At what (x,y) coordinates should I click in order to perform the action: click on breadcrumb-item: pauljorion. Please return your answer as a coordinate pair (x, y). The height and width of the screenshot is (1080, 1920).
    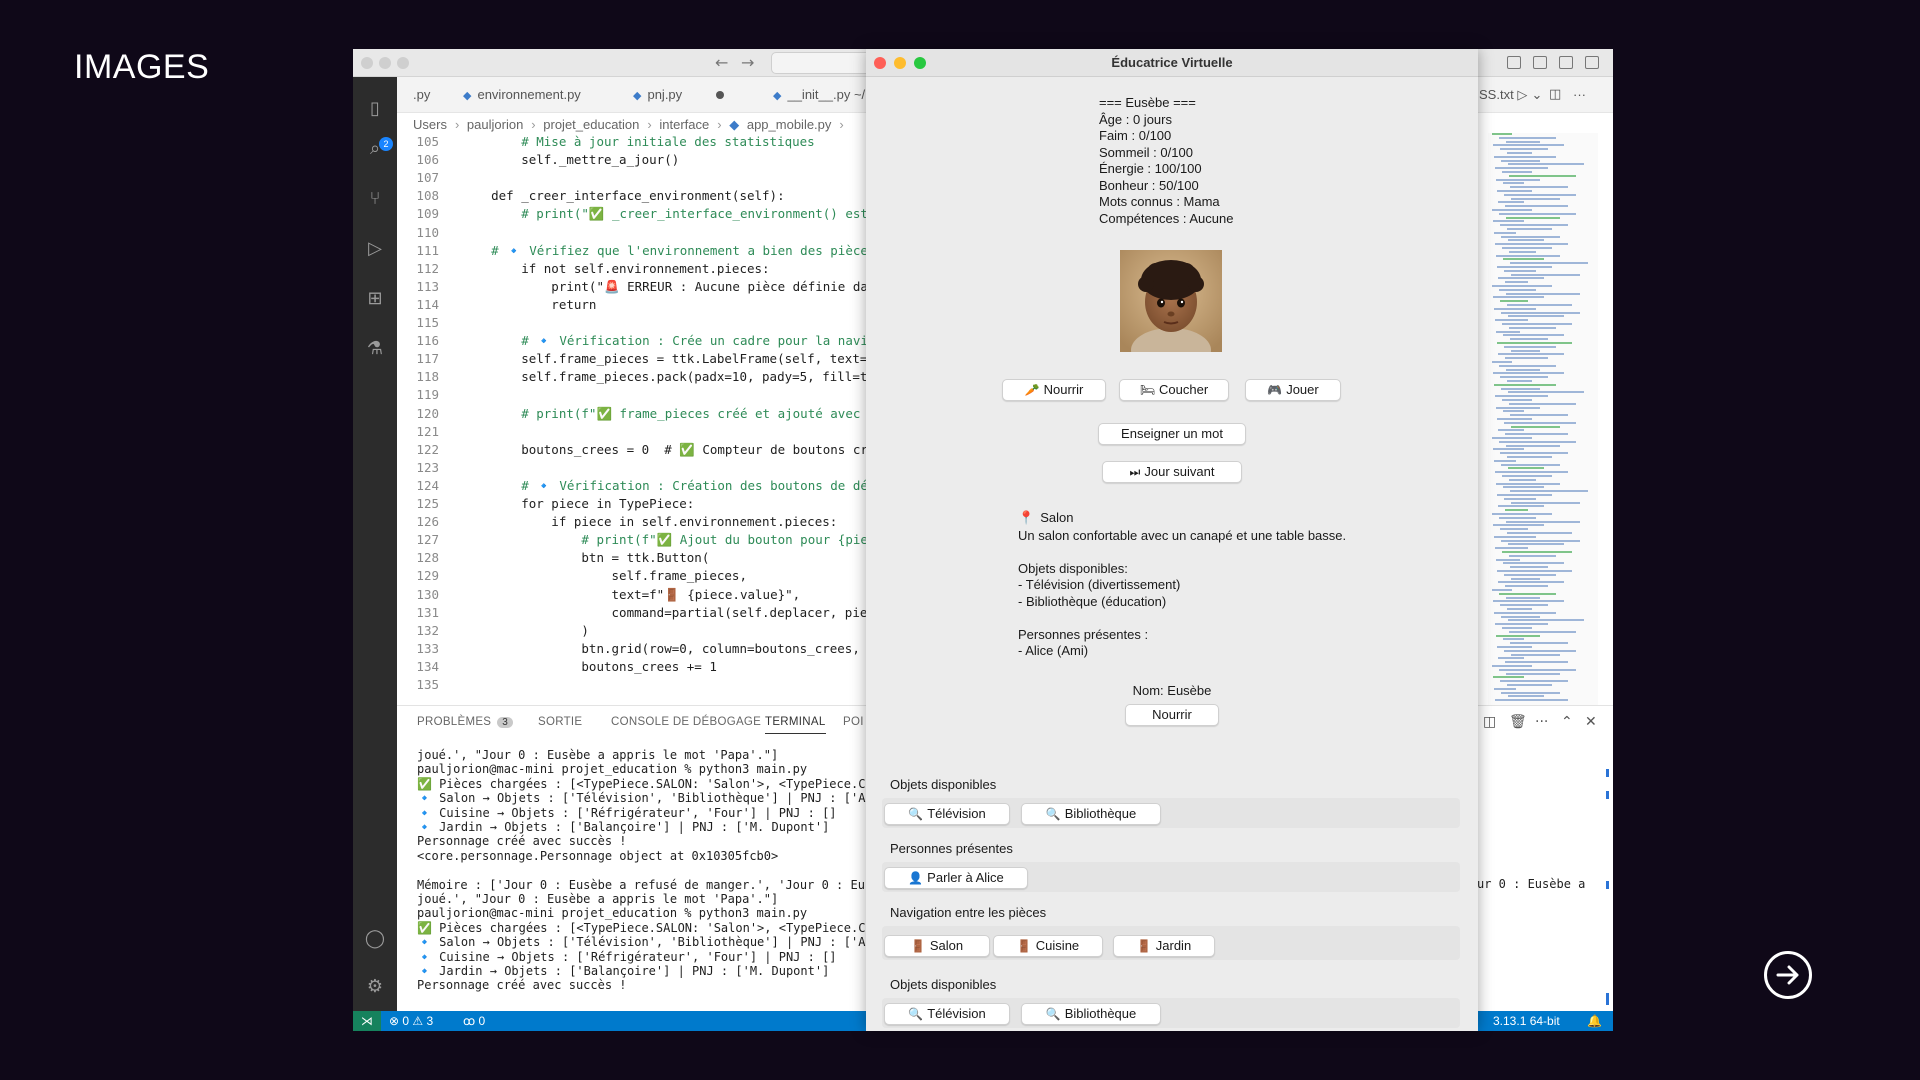
    Looking at the image, I should click on (495, 124).